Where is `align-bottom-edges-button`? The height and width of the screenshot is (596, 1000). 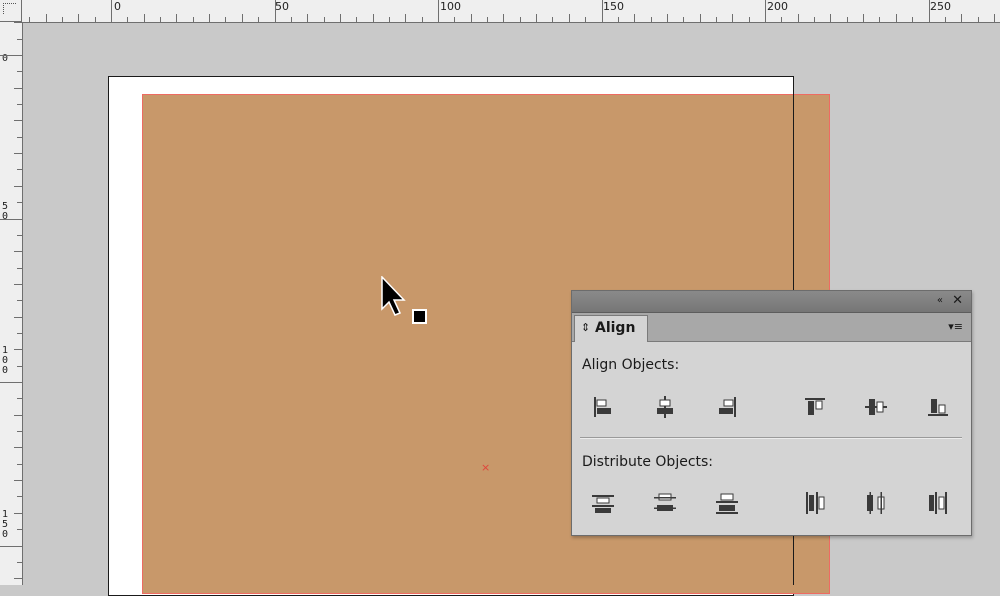
align-bottom-edges-button is located at coordinates (938, 407).